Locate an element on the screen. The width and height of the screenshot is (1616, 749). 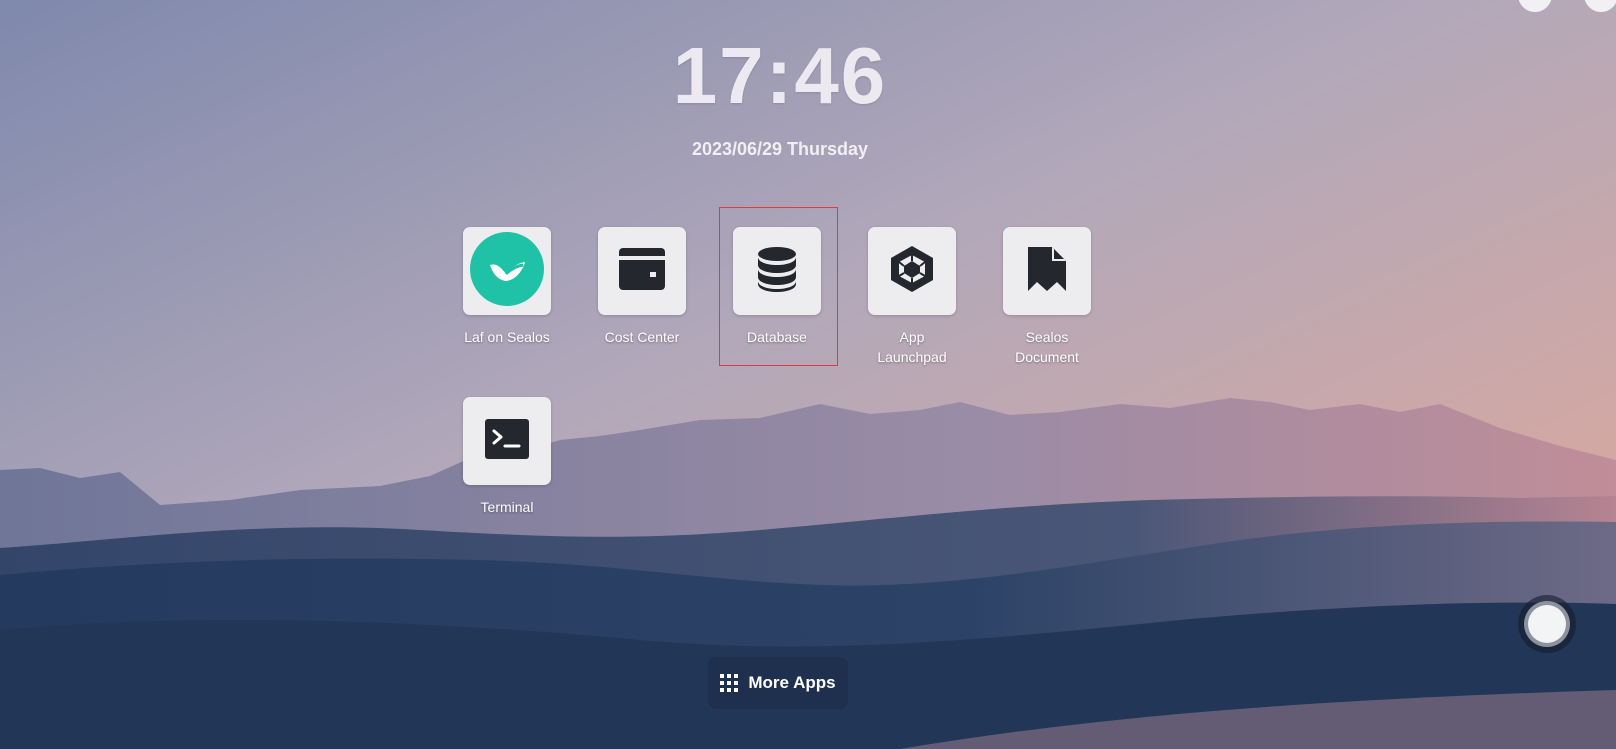
more-apps-button: More Apps is located at coordinates (778, 683).